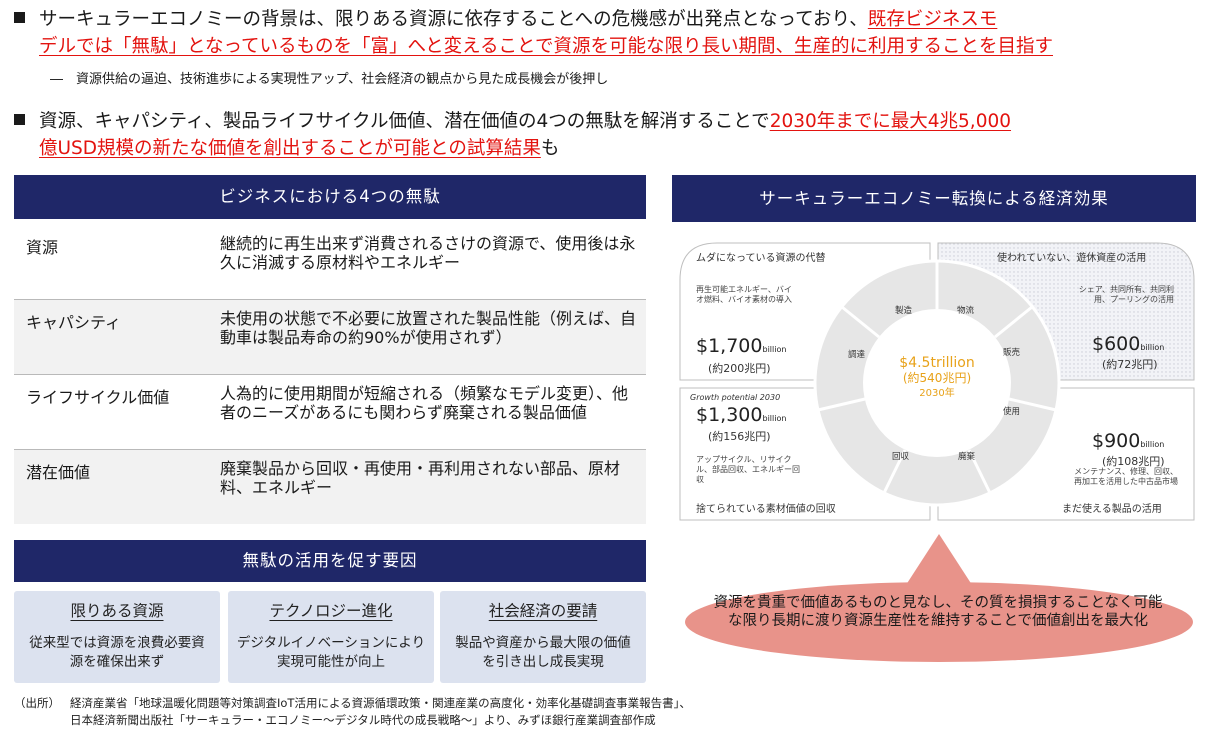 The width and height of the screenshot is (1210, 736). What do you see at coordinates (543, 652) in the screenshot?
I see `factor-desc: 製品や資産から最大限の価値を引き出し成長実現` at bounding box center [543, 652].